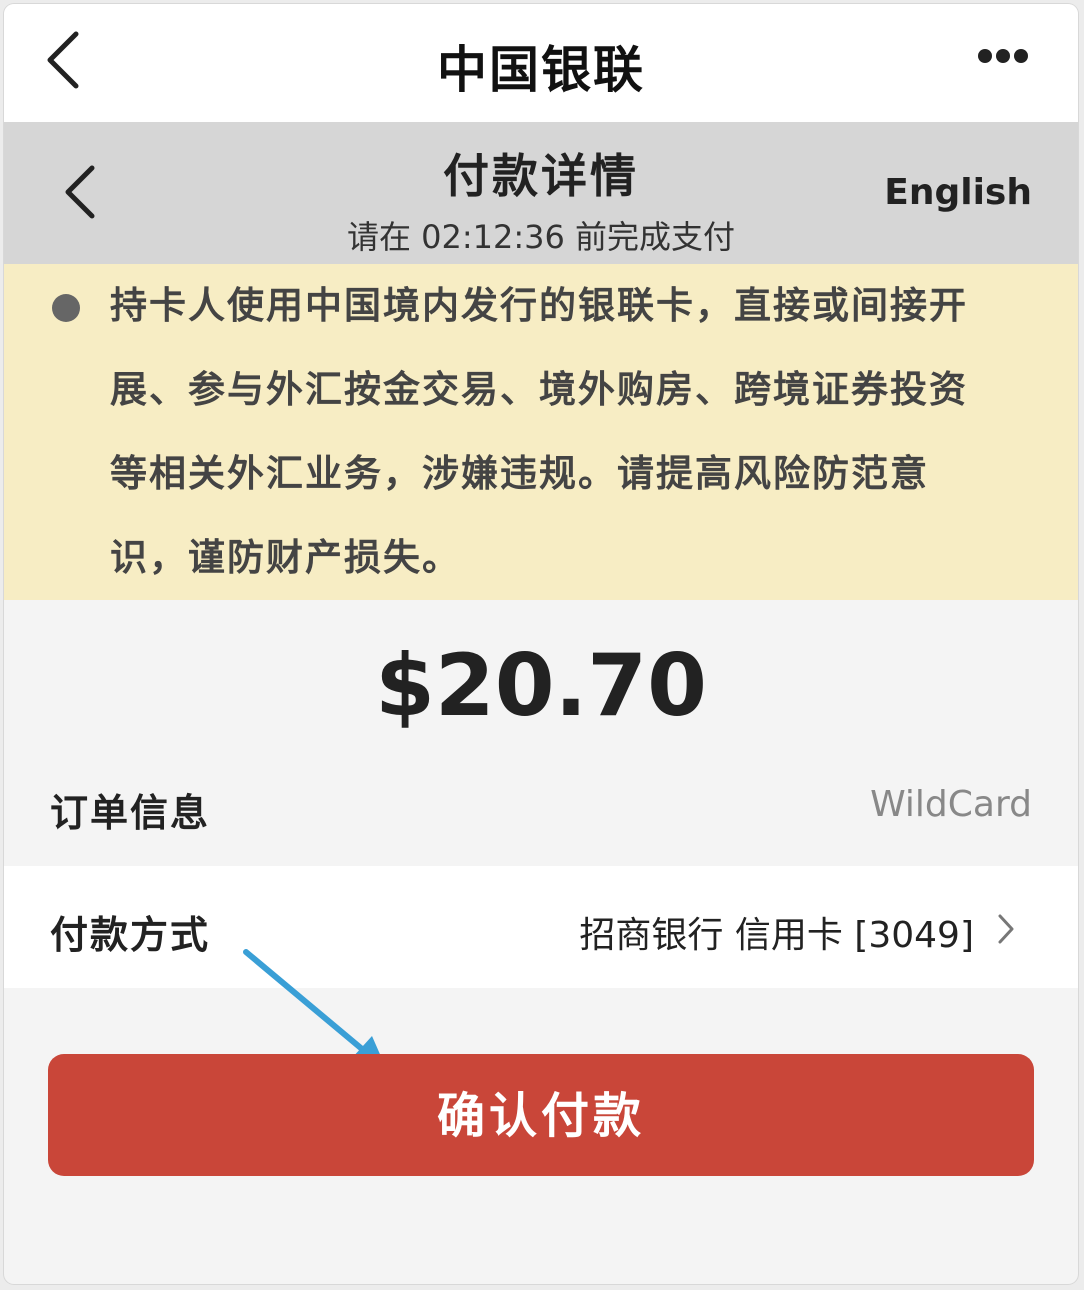 Image resolution: width=1084 pixels, height=1290 pixels. What do you see at coordinates (130, 813) in the screenshot?
I see `order-info-label: 订单信息` at bounding box center [130, 813].